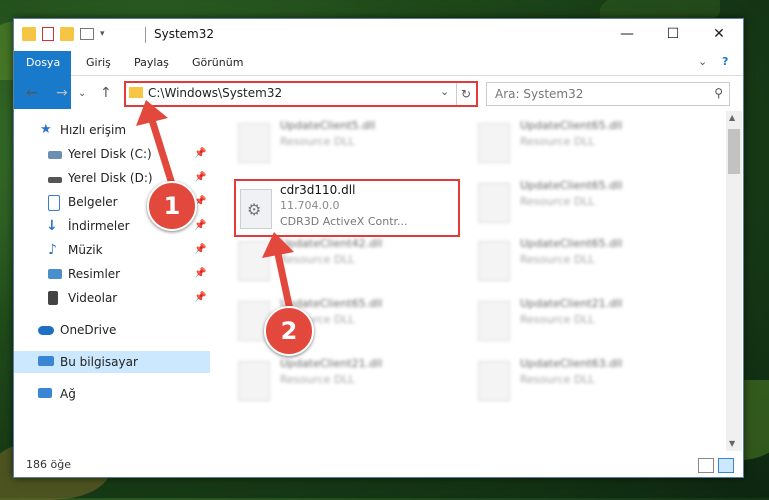 The width and height of the screenshot is (769, 500). I want to click on arrow-2-shaft, so click(284, 282).